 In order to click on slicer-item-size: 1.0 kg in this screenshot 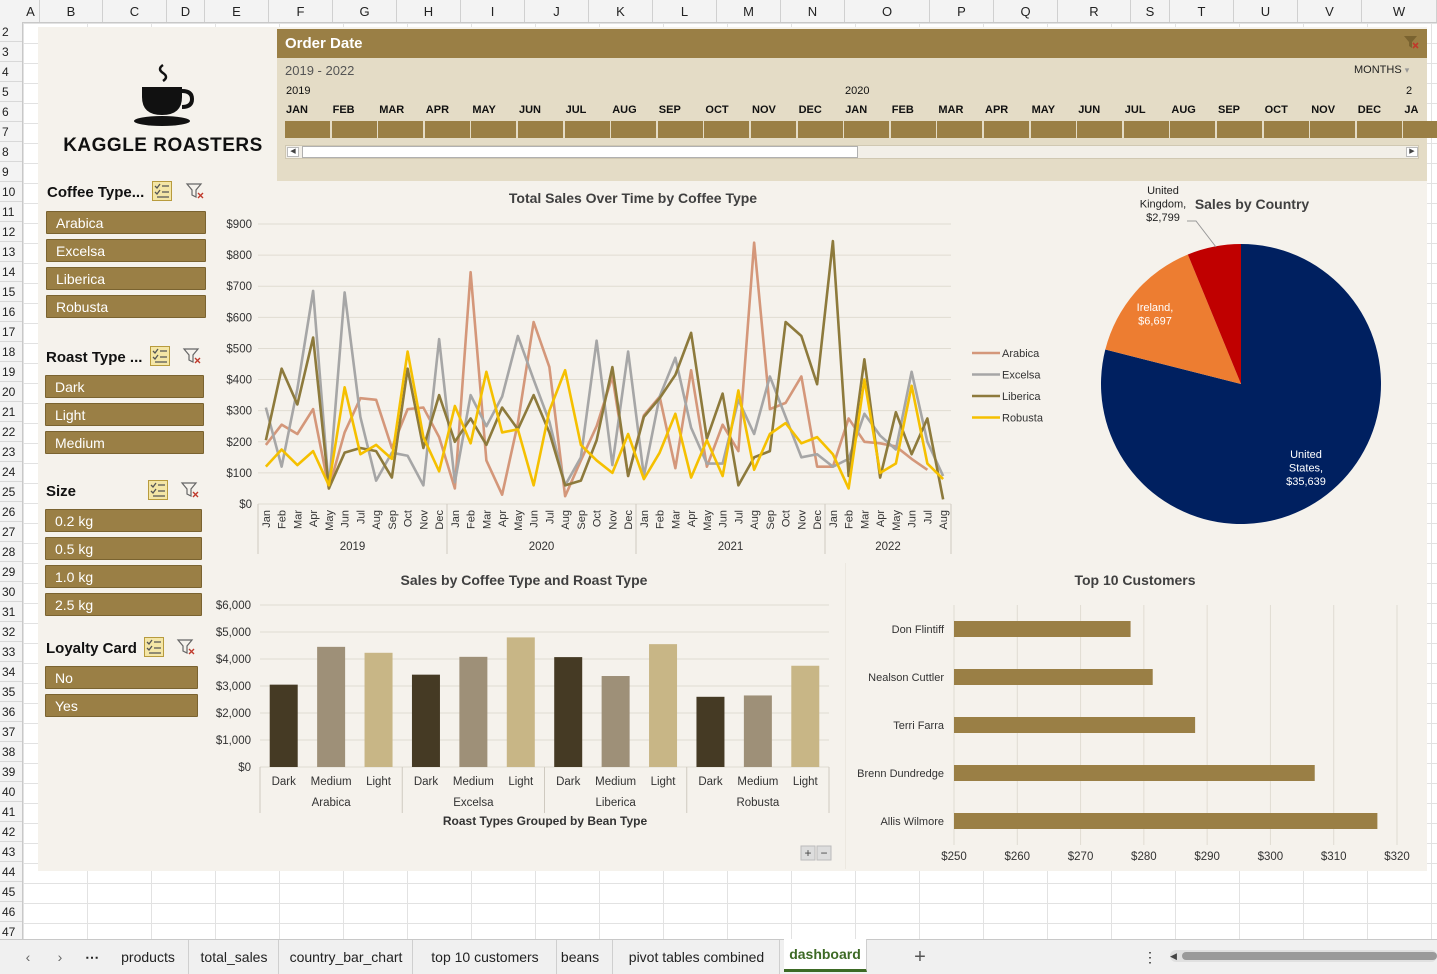, I will do `click(123, 576)`.